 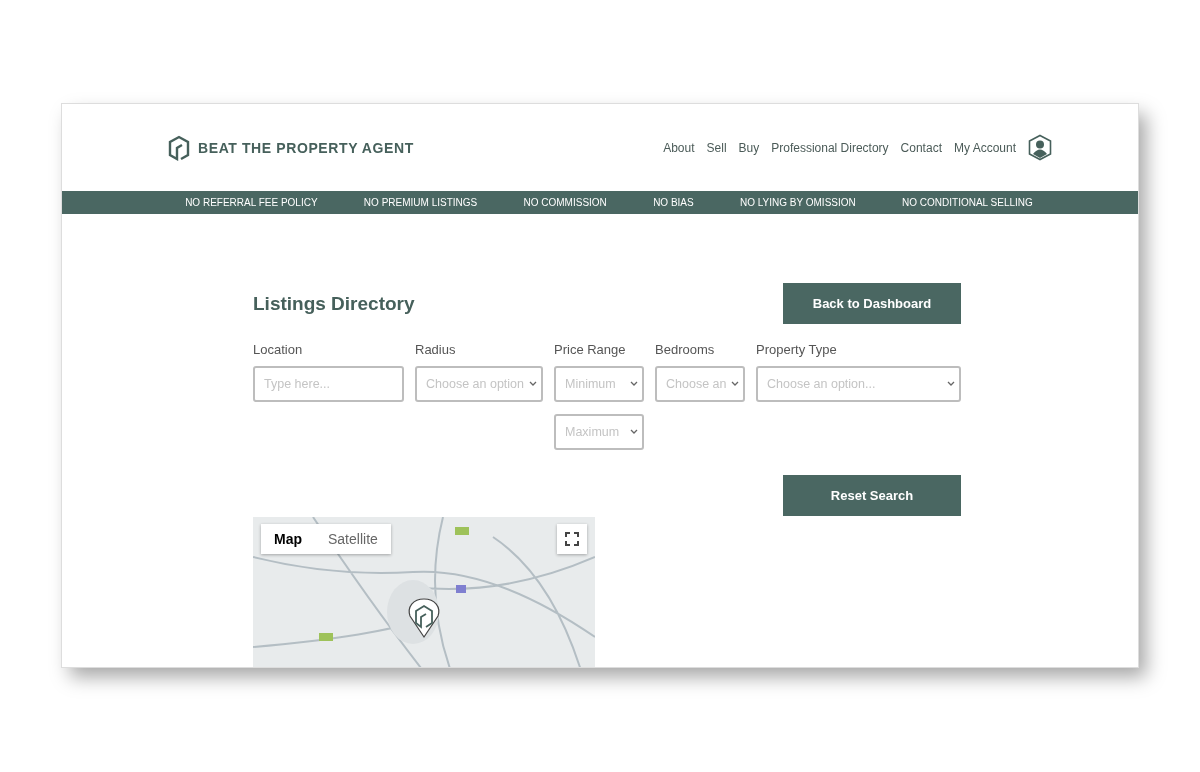 What do you see at coordinates (278, 349) in the screenshot?
I see `filter-label: Location` at bounding box center [278, 349].